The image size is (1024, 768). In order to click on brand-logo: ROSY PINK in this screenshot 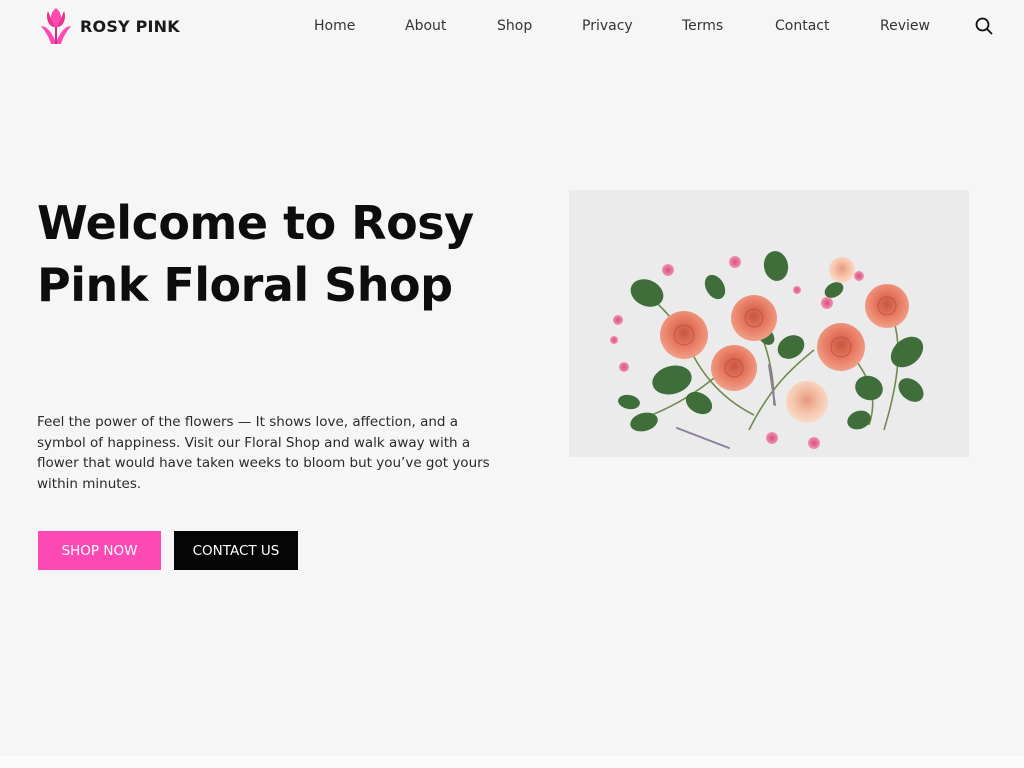, I will do `click(109, 26)`.